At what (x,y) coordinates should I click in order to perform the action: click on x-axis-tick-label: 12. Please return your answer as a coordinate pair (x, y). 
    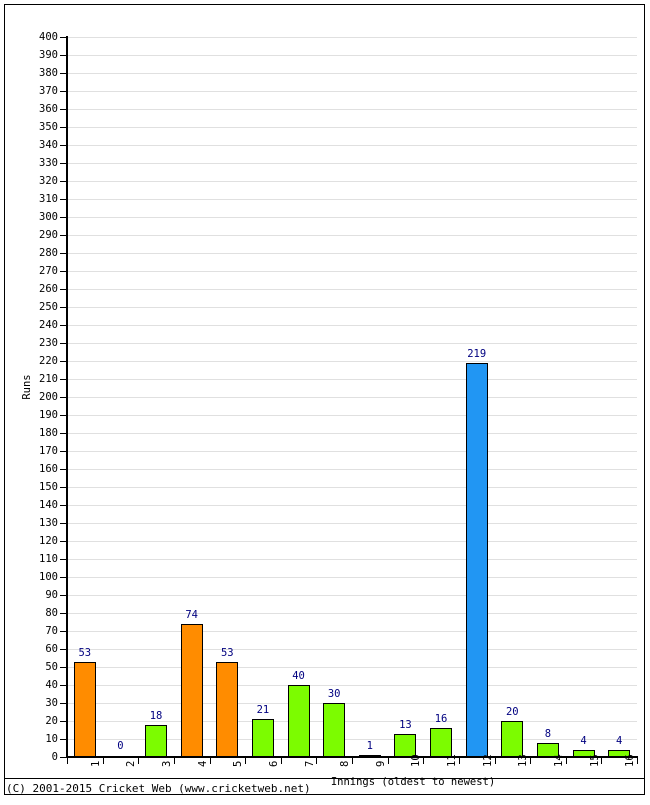
    Looking at the image, I should click on (487, 760).